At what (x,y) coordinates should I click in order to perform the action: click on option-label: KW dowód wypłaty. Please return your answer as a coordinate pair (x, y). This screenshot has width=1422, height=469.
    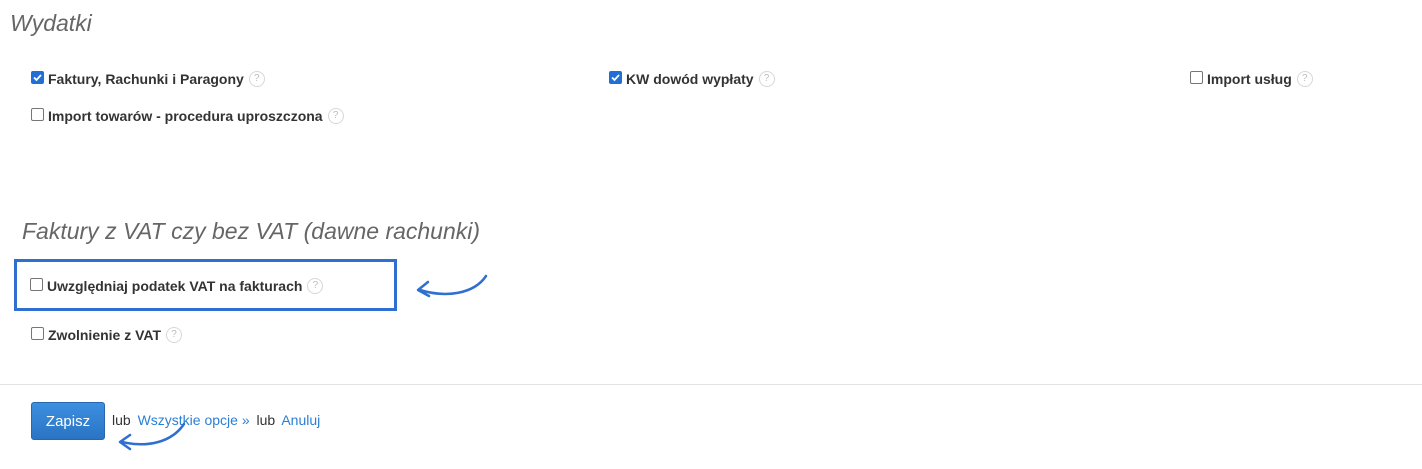
    Looking at the image, I should click on (690, 79).